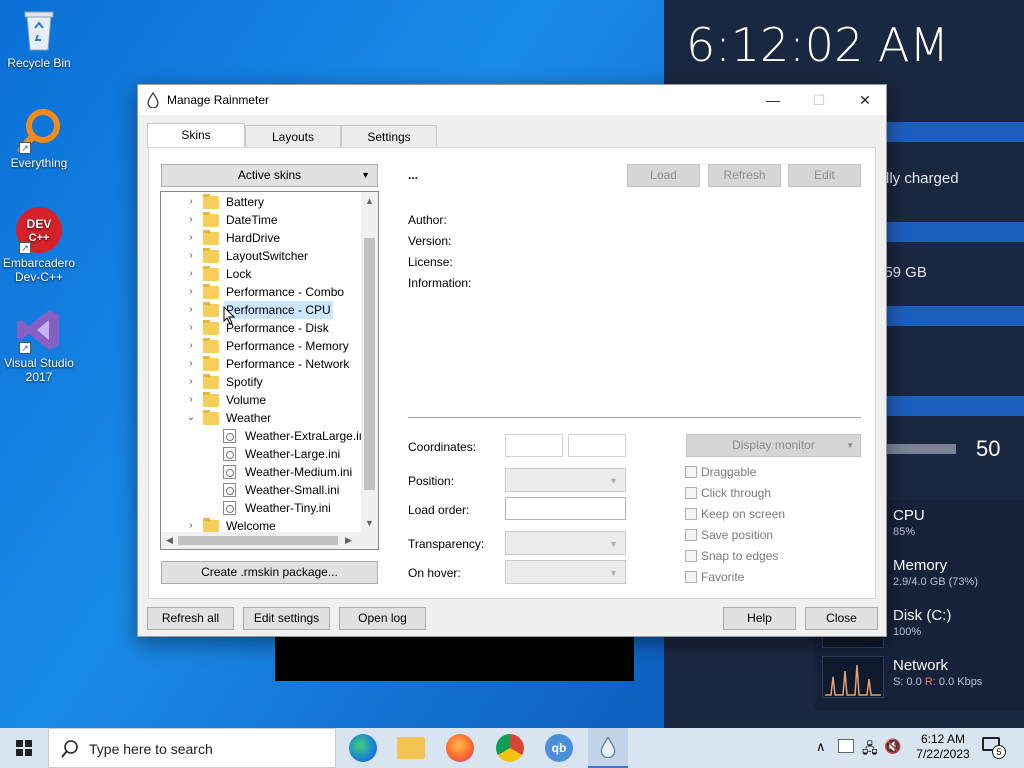  What do you see at coordinates (731, 556) in the screenshot?
I see `checkbox-snap-to-edges: Snap to edges` at bounding box center [731, 556].